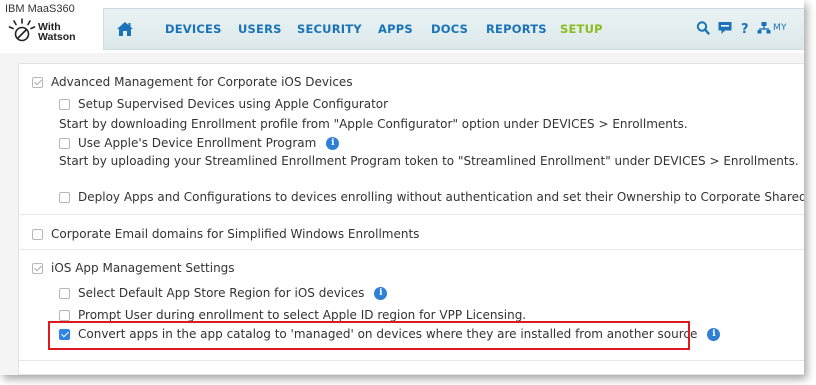 The image size is (816, 385). I want to click on ios-app-mgmt-row: iOS App Management Settings, so click(133, 268).